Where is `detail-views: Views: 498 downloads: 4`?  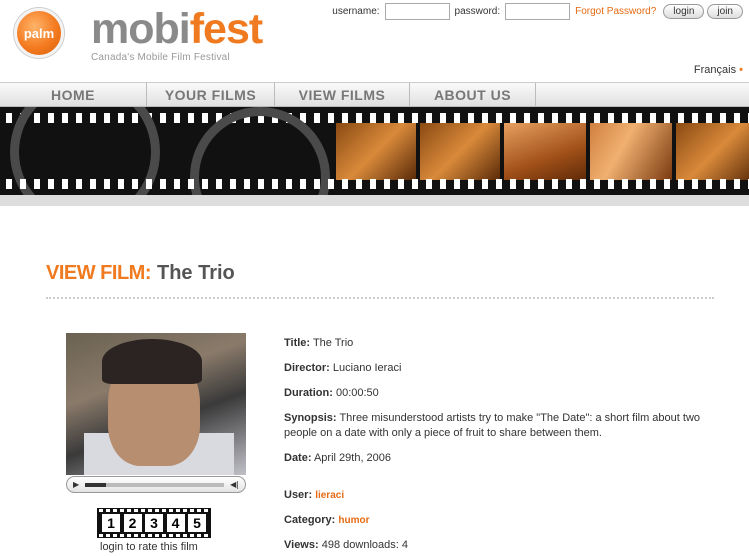
detail-views: Views: 498 downloads: 4 is located at coordinates (504, 545).